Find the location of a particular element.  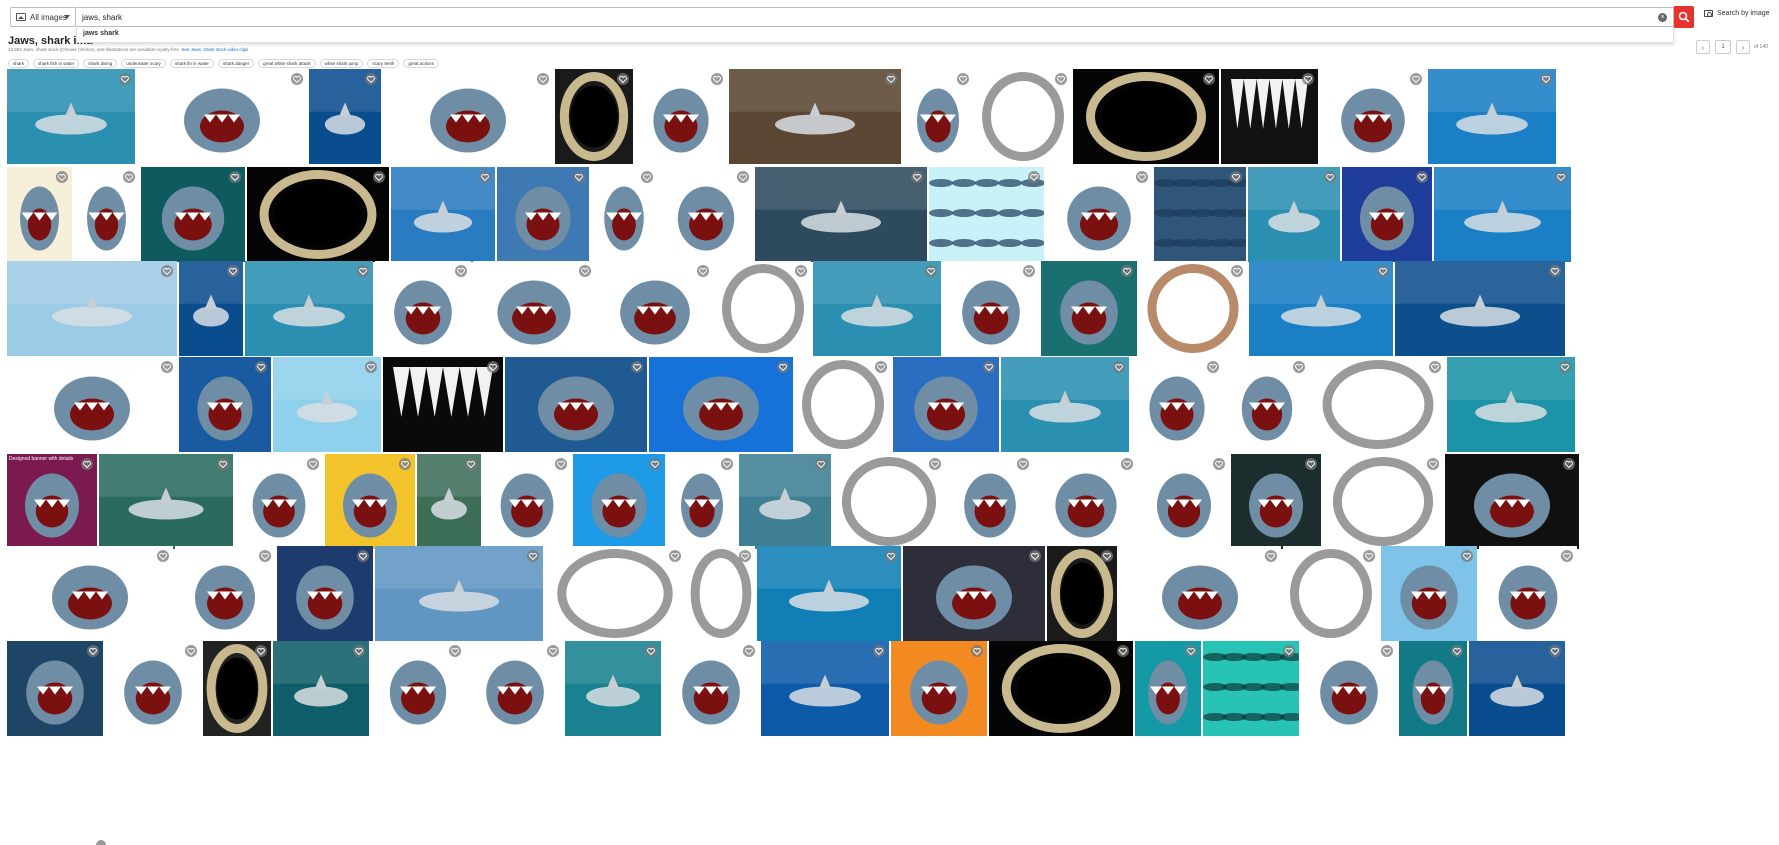

related-search-chip: shark fish in water is located at coordinates (56, 63).